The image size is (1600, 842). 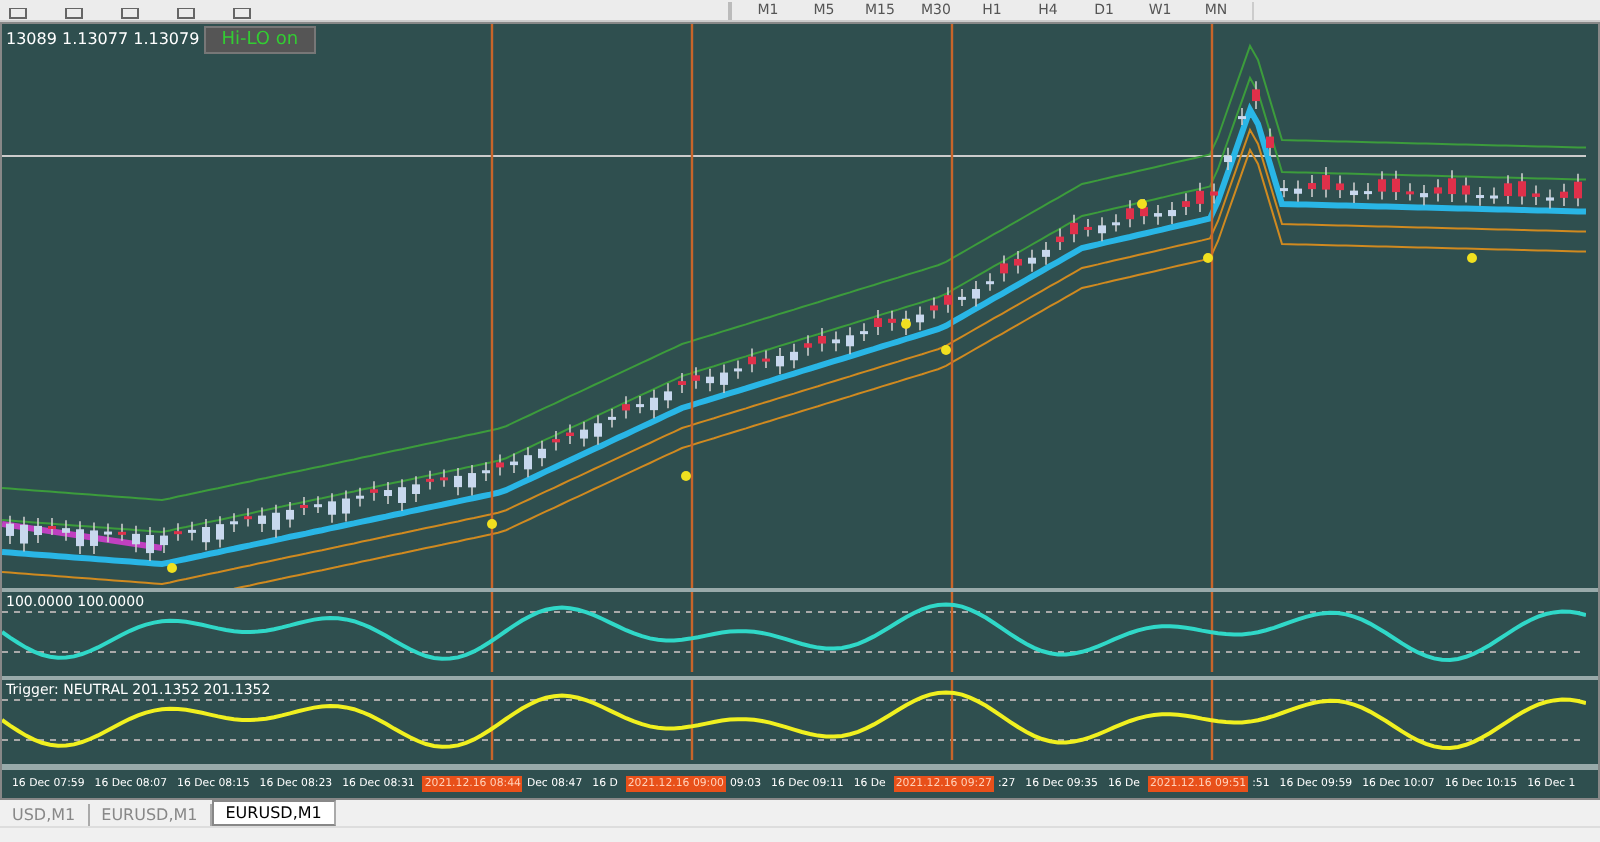 I want to click on hilo-toggle-button: Hi-LO on, so click(x=260, y=39).